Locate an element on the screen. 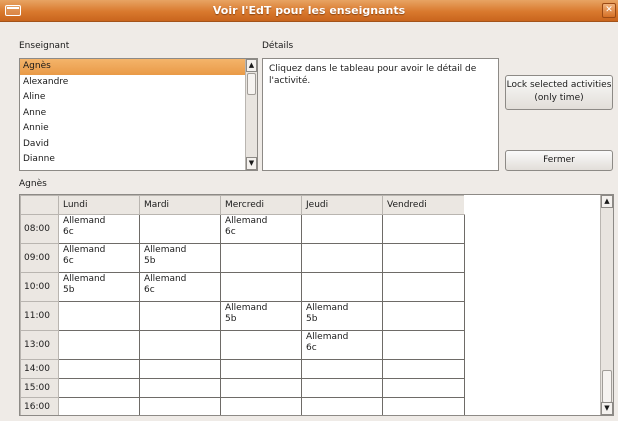  time-label: 16:00 is located at coordinates (39, 406).